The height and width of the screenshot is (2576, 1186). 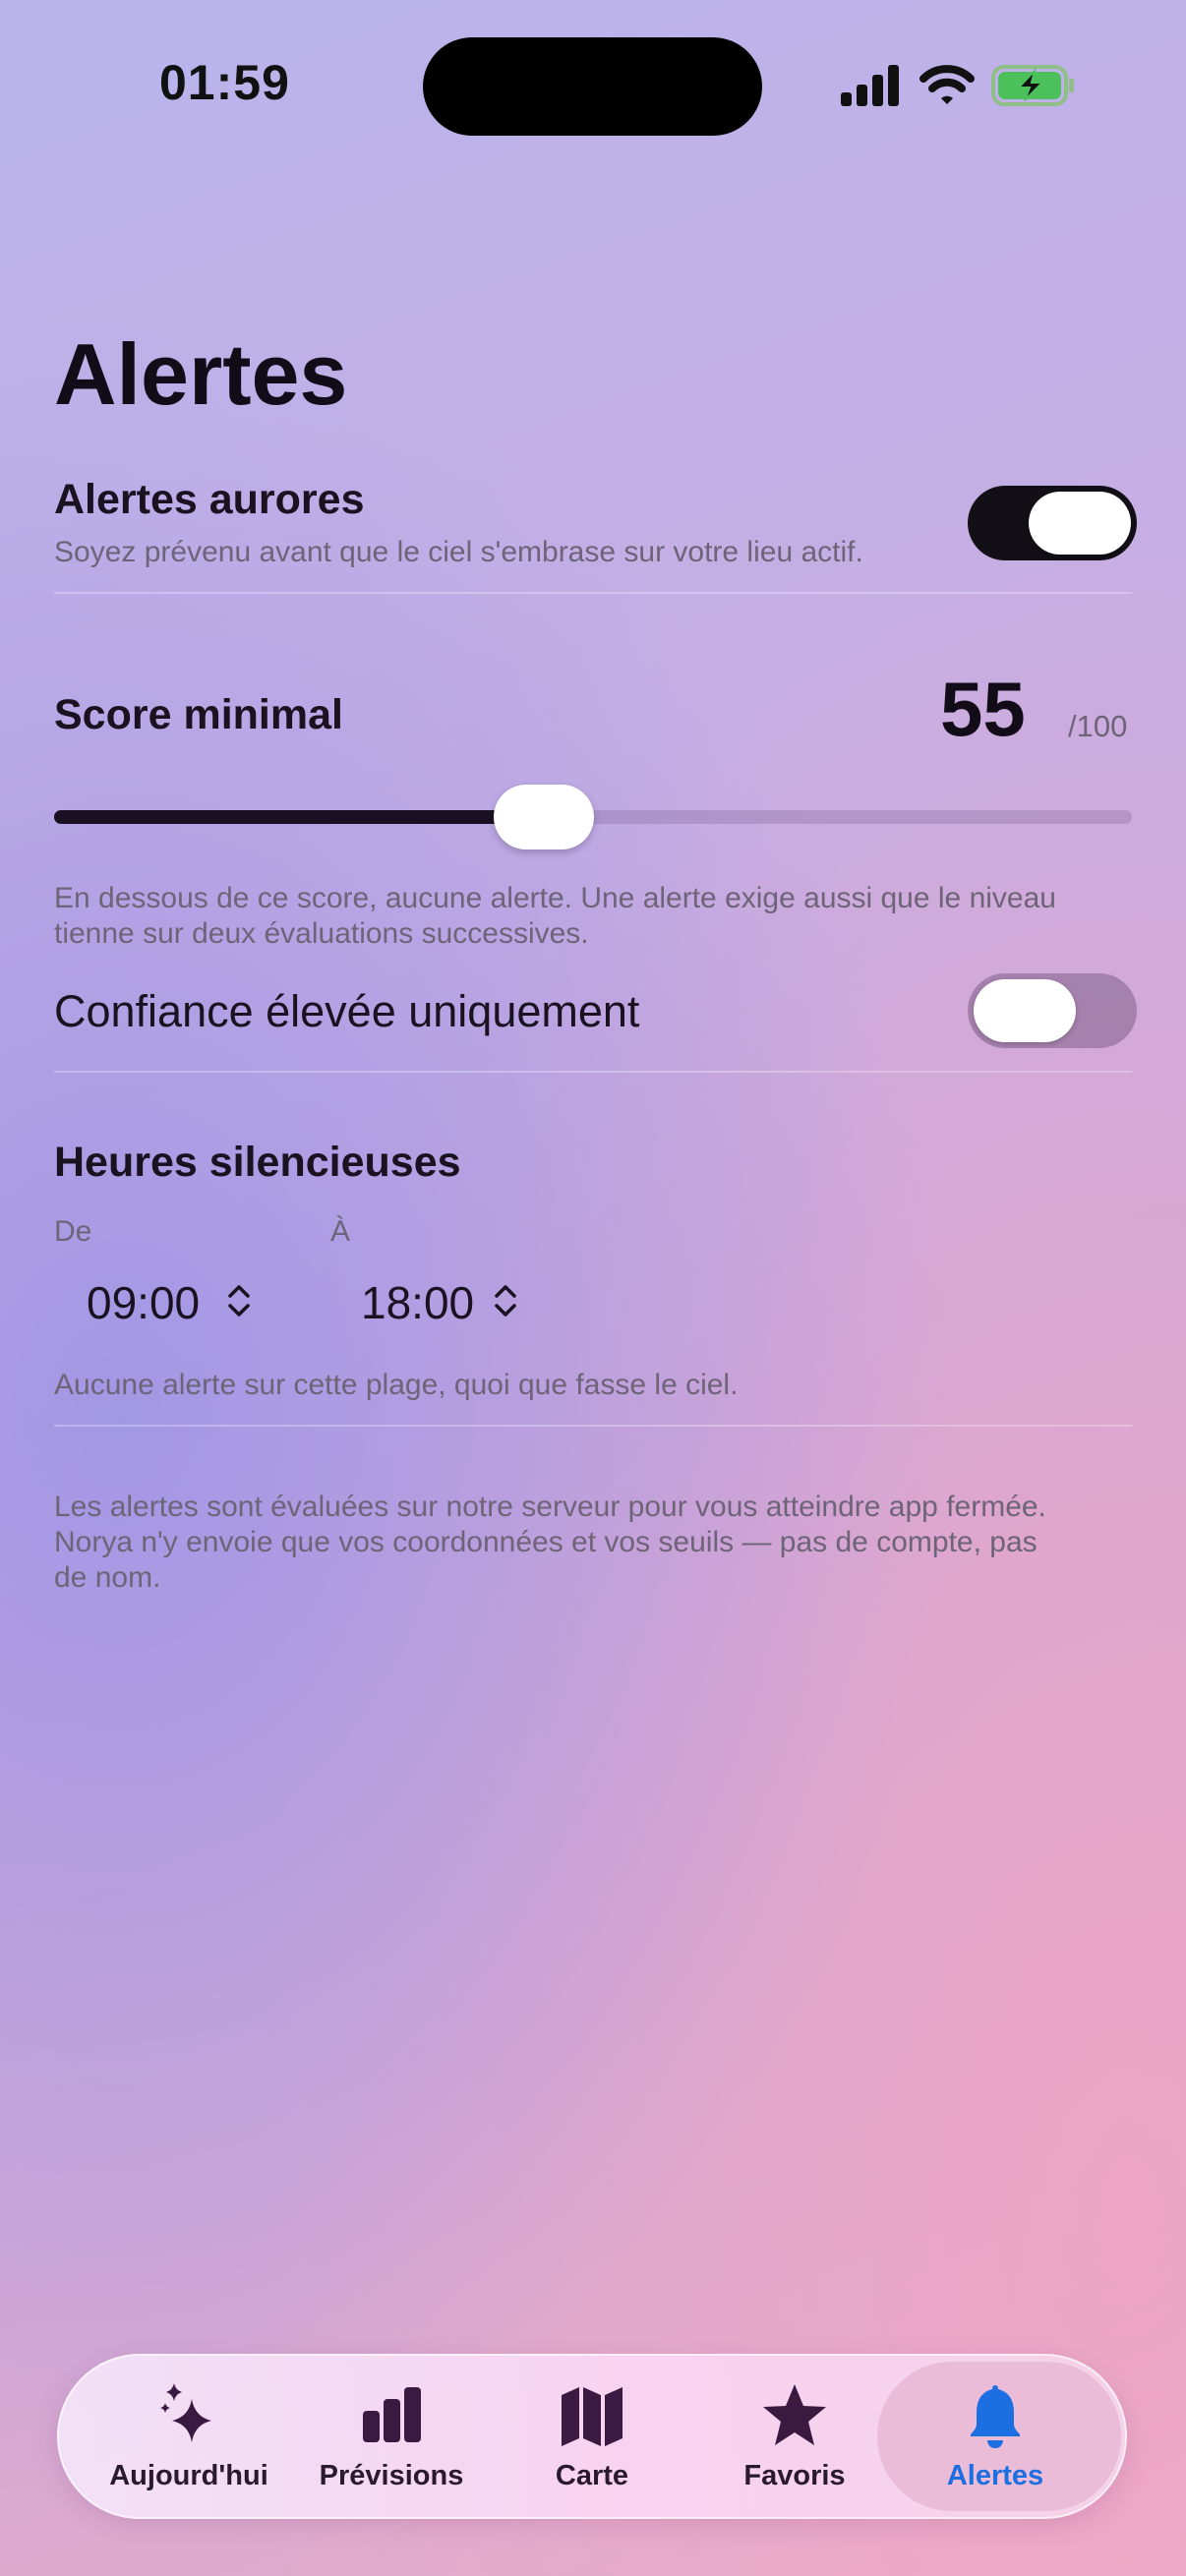 I want to click on high-confidence-label: Confiance élevée uniquement, so click(x=347, y=1011).